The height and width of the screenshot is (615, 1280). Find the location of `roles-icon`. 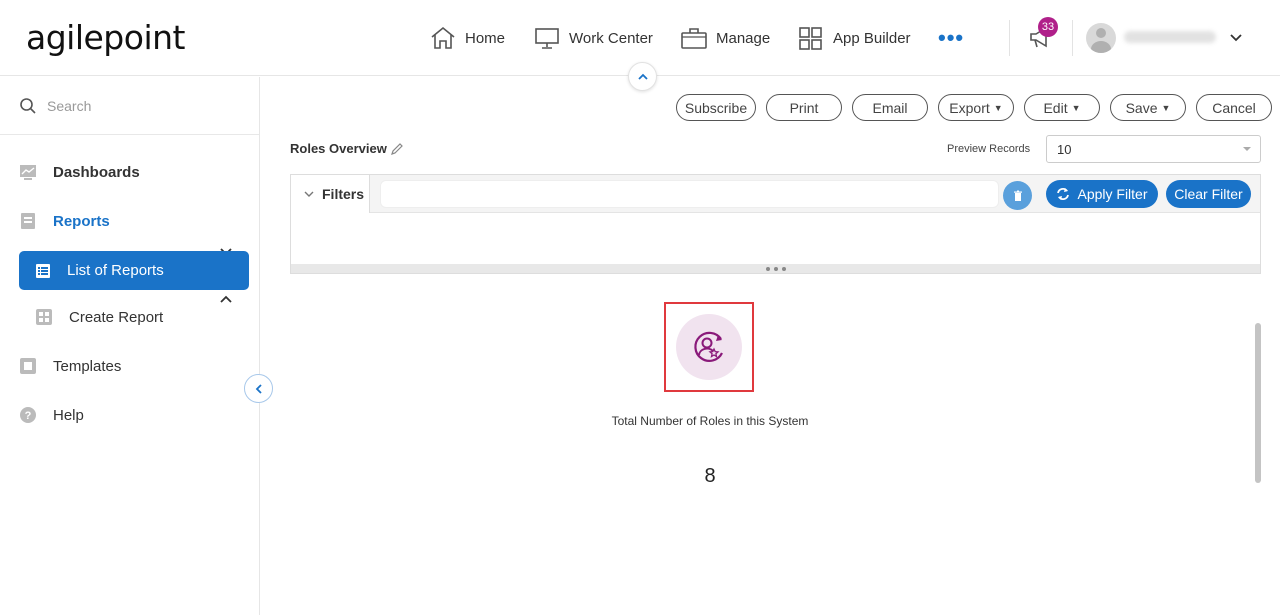

roles-icon is located at coordinates (708, 346).